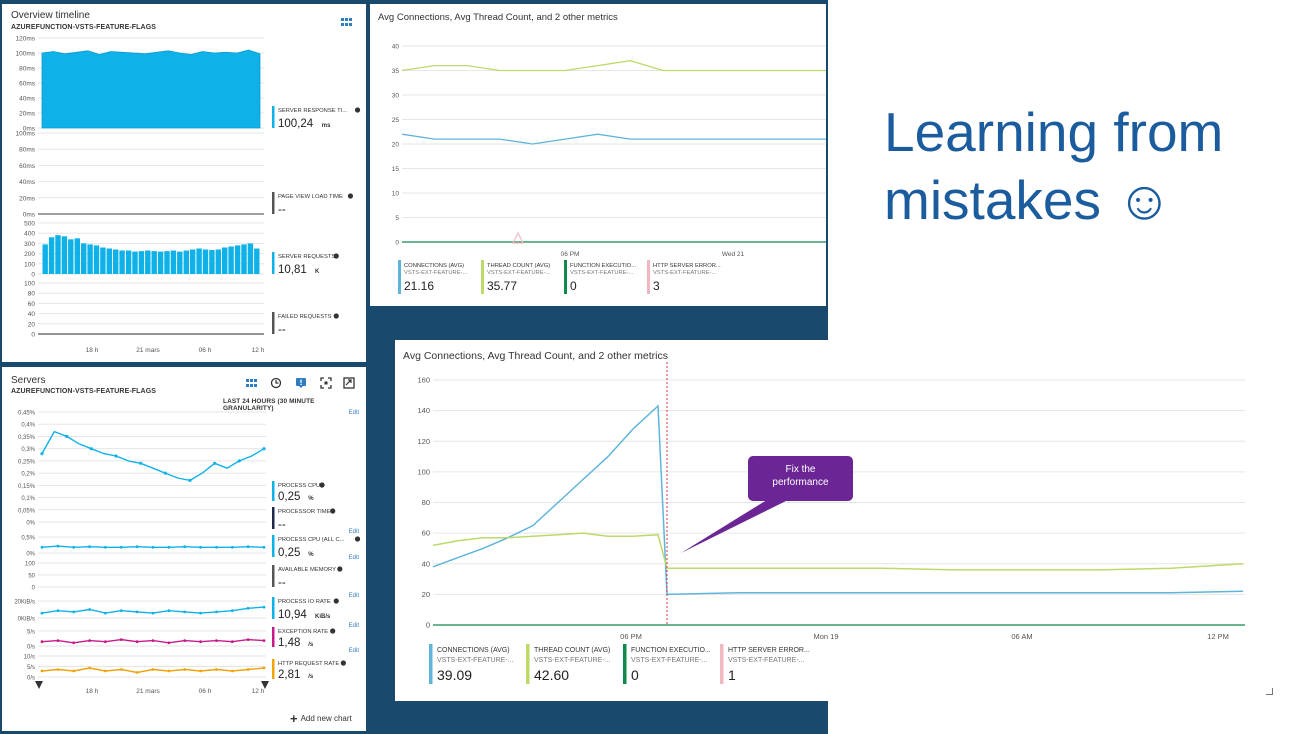 The width and height of the screenshot is (1306, 734). Describe the element at coordinates (151, 89) in the screenshot. I see `response-time-area` at that location.